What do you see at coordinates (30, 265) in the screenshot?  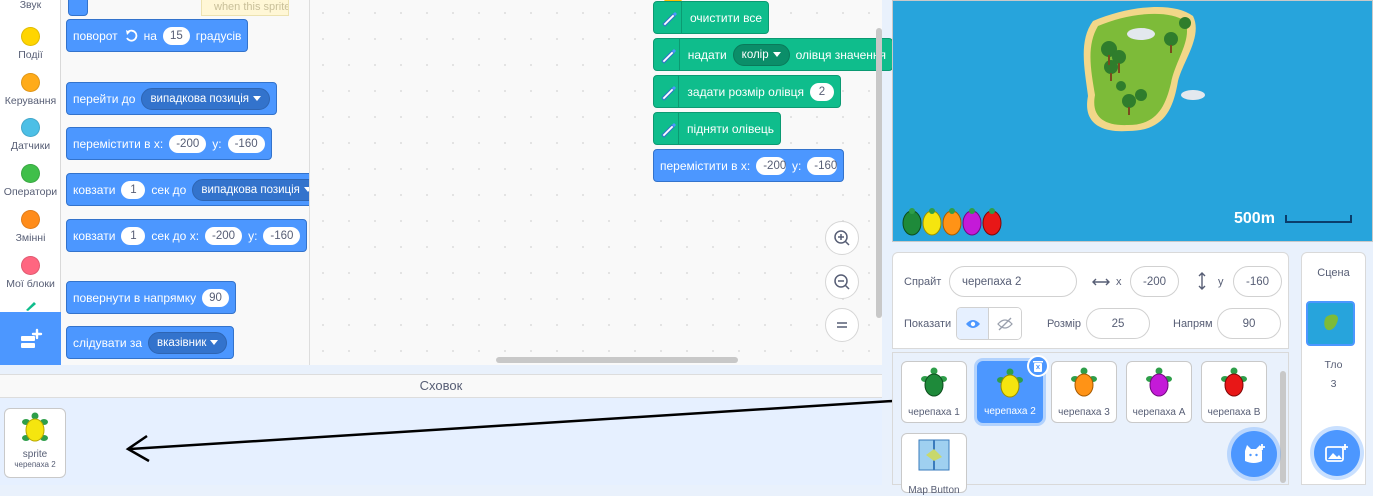 I see `my-blocks-dot-icon` at bounding box center [30, 265].